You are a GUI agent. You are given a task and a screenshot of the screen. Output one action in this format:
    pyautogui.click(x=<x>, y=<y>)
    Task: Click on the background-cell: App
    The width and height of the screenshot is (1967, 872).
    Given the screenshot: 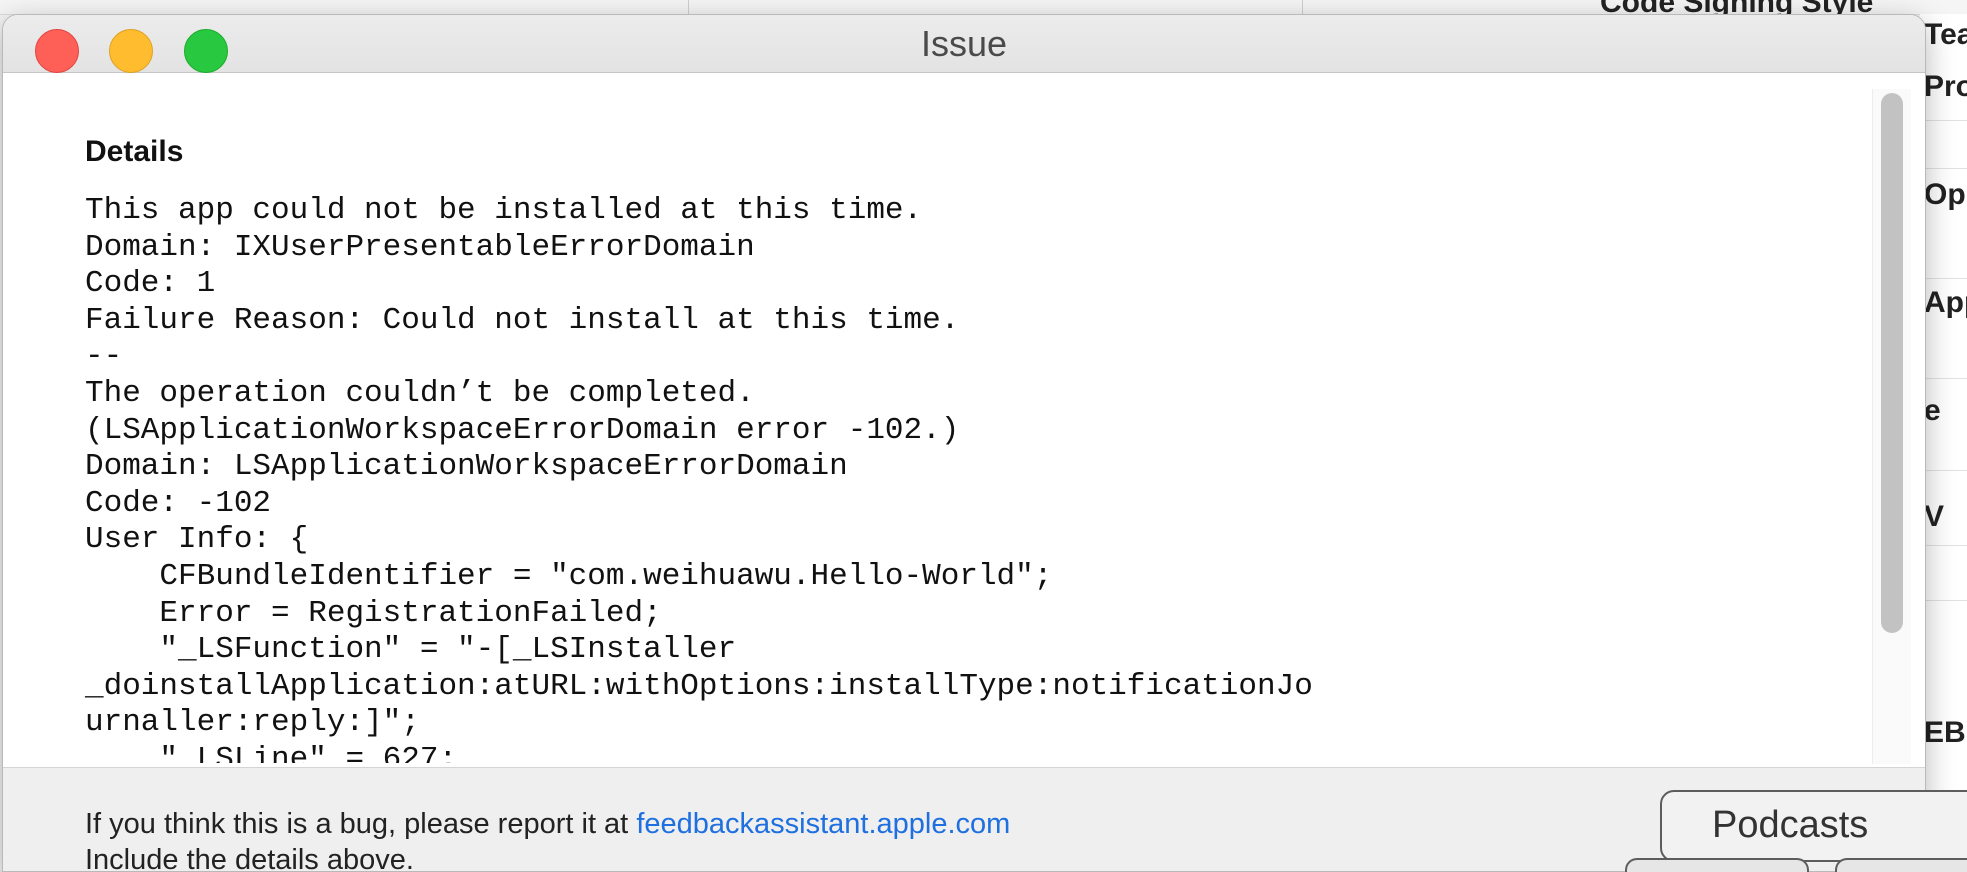 What is the action you would take?
    pyautogui.click(x=1945, y=302)
    